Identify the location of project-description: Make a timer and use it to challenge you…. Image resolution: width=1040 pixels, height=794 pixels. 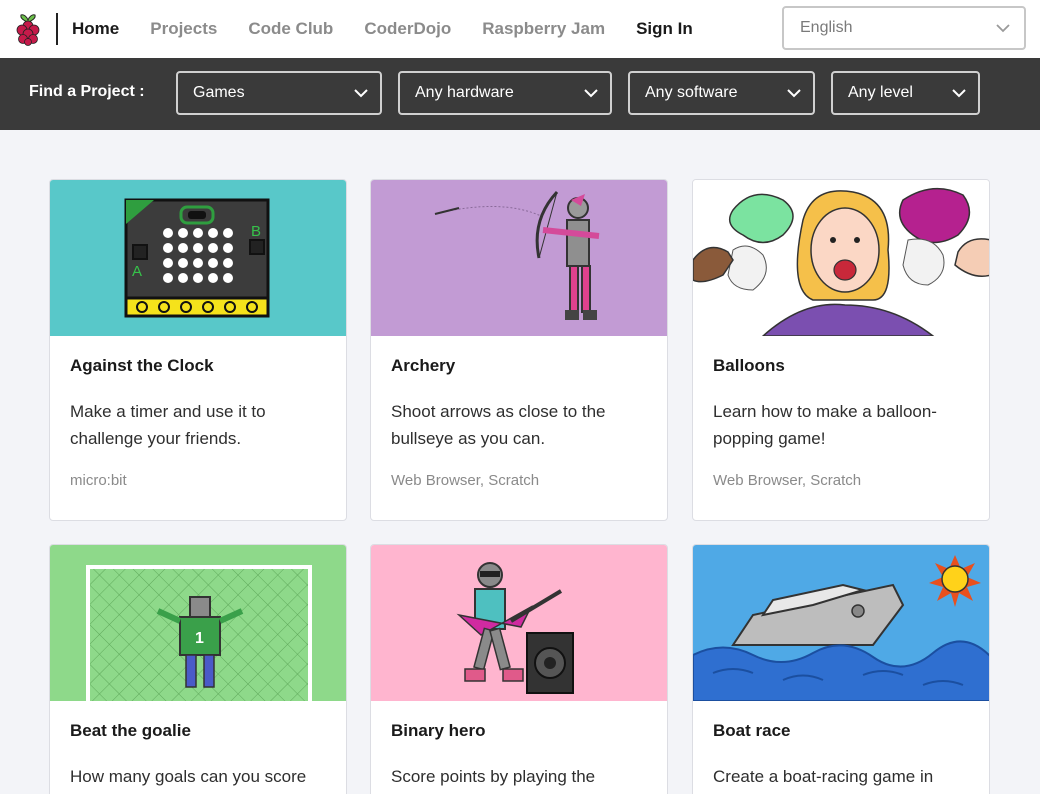
(168, 425).